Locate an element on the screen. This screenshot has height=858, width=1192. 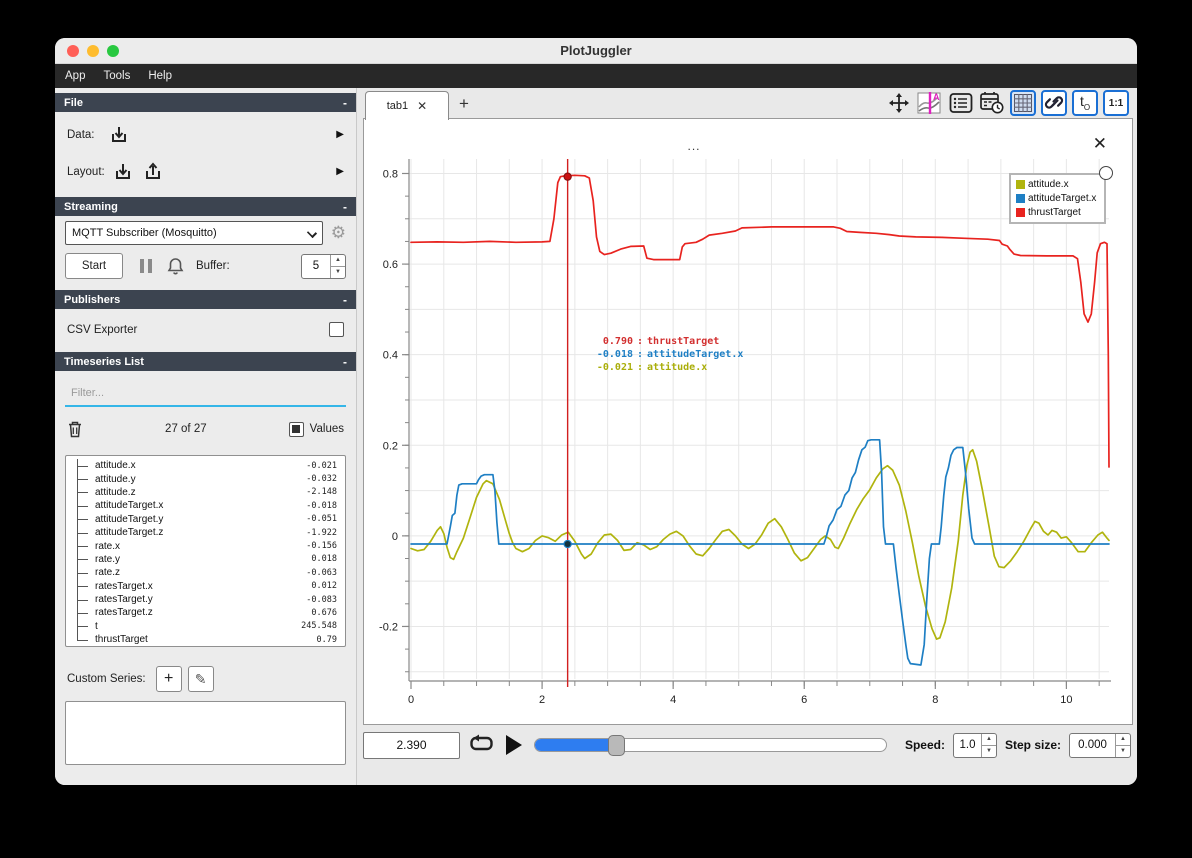
timeseries-row: ratesTarget.y -0.083 is located at coordinates (205, 599).